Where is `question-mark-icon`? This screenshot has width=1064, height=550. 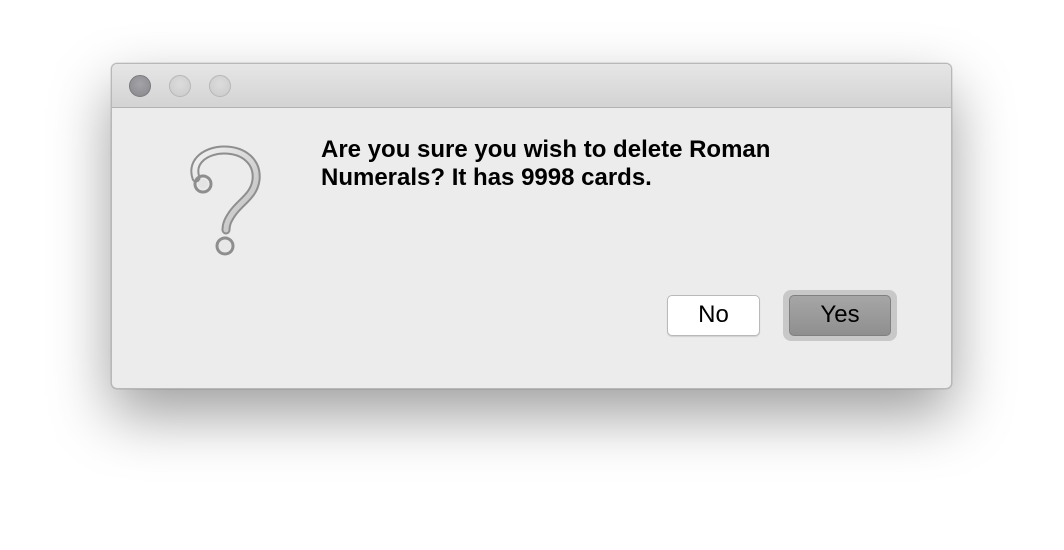 question-mark-icon is located at coordinates (225, 200).